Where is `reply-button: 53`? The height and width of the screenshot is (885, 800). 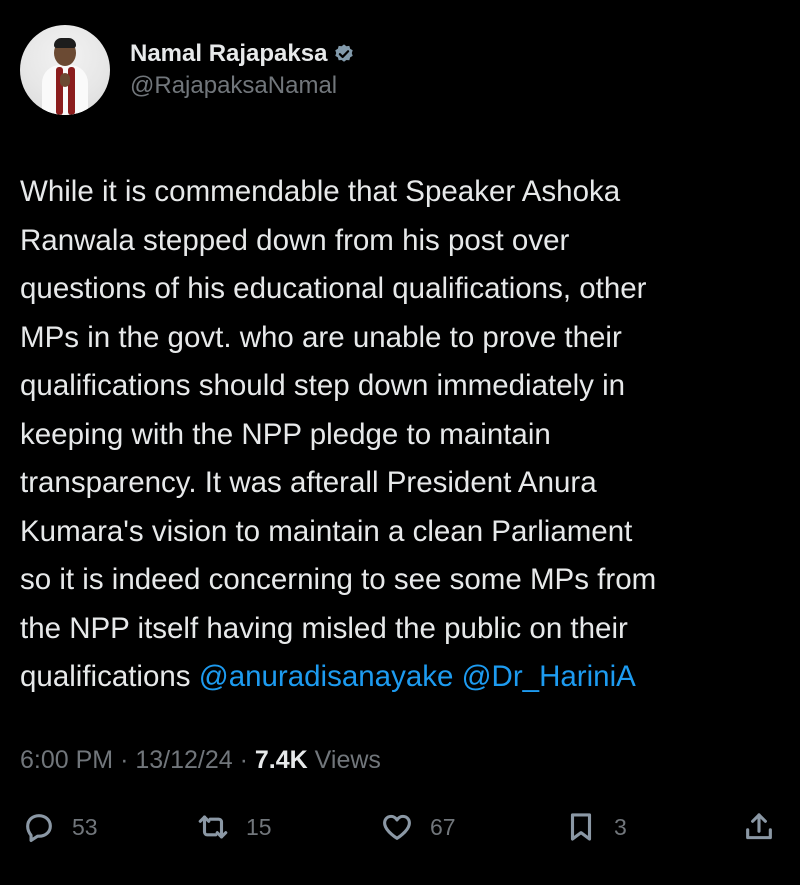
reply-button: 53 is located at coordinates (60, 827).